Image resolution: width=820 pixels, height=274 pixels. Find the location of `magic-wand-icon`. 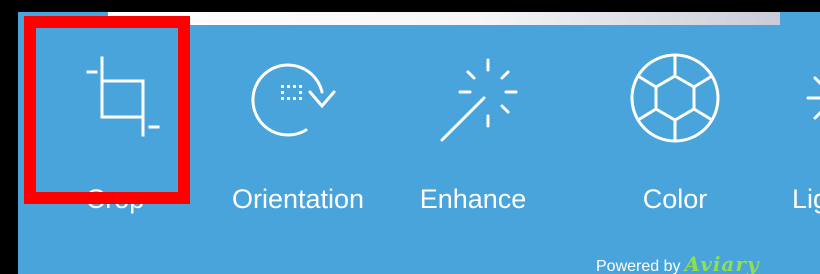

magic-wand-icon is located at coordinates (479, 100).